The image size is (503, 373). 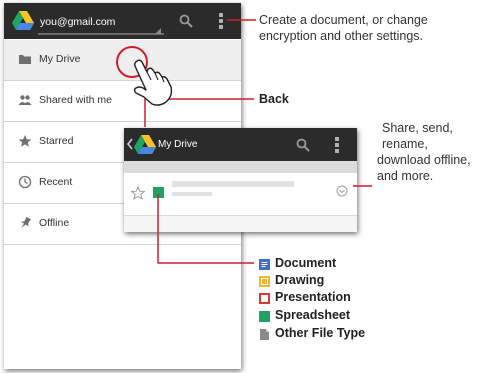 What do you see at coordinates (424, 160) in the screenshot?
I see `callout-line: download offline,` at bounding box center [424, 160].